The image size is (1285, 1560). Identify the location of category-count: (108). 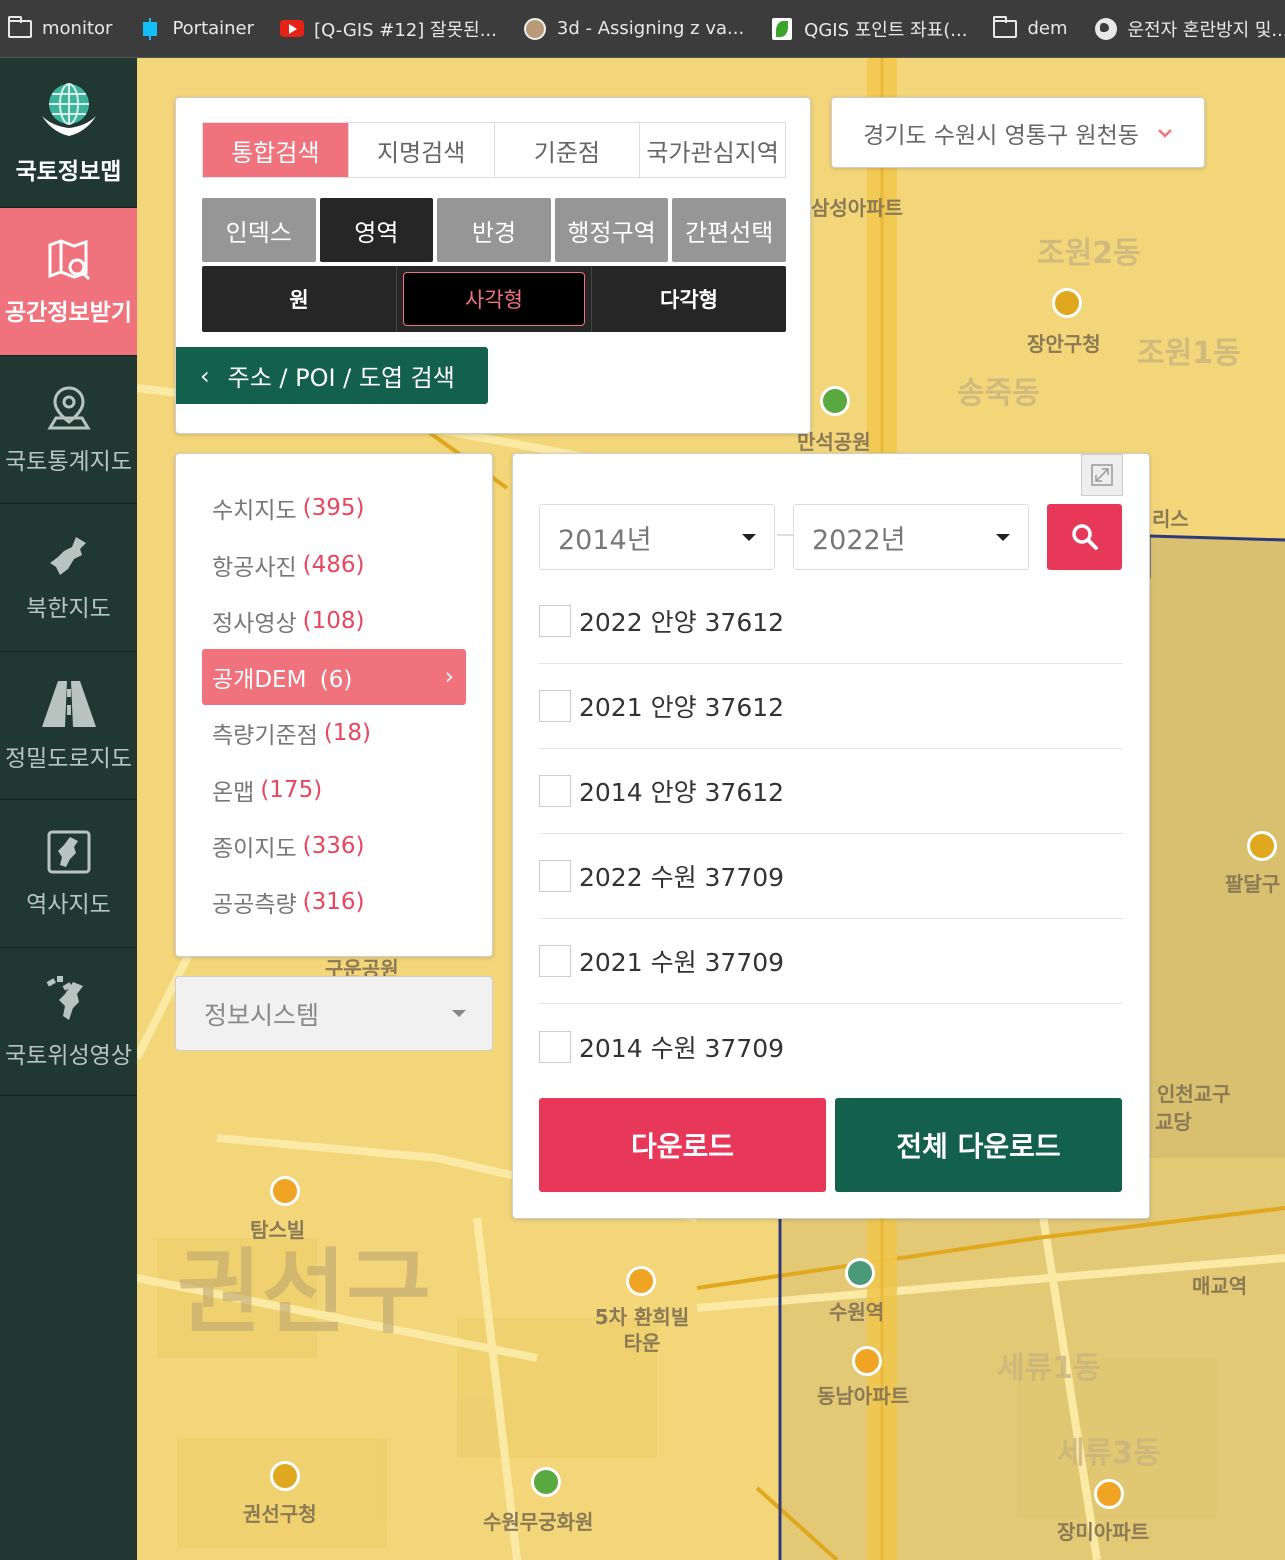
(333, 621).